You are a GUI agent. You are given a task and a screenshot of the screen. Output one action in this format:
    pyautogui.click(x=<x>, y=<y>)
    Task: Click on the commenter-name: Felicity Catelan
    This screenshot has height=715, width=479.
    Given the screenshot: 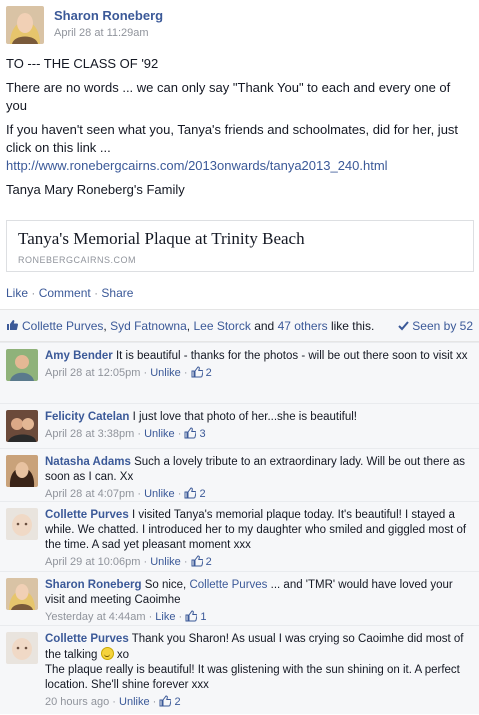 What is the action you would take?
    pyautogui.click(x=87, y=417)
    